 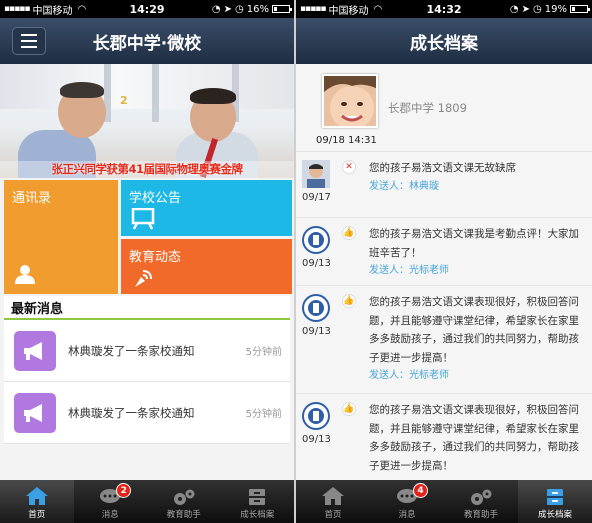 I want to click on person-icon, so click(x=25, y=274).